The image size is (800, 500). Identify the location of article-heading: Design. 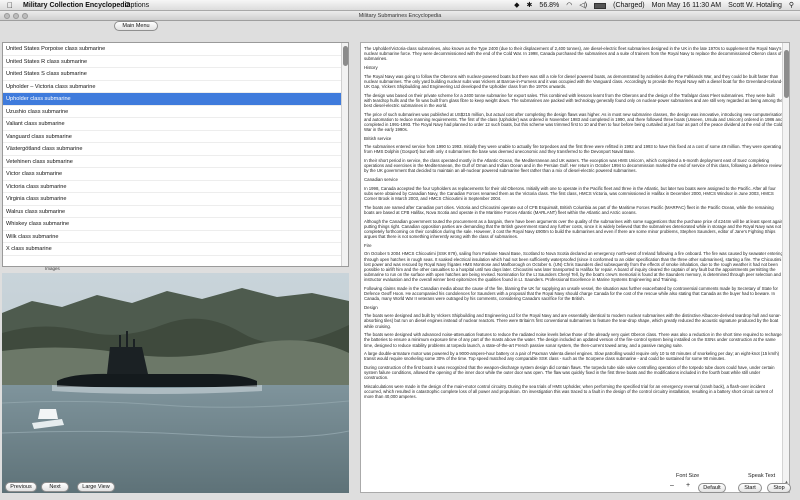
(371, 307).